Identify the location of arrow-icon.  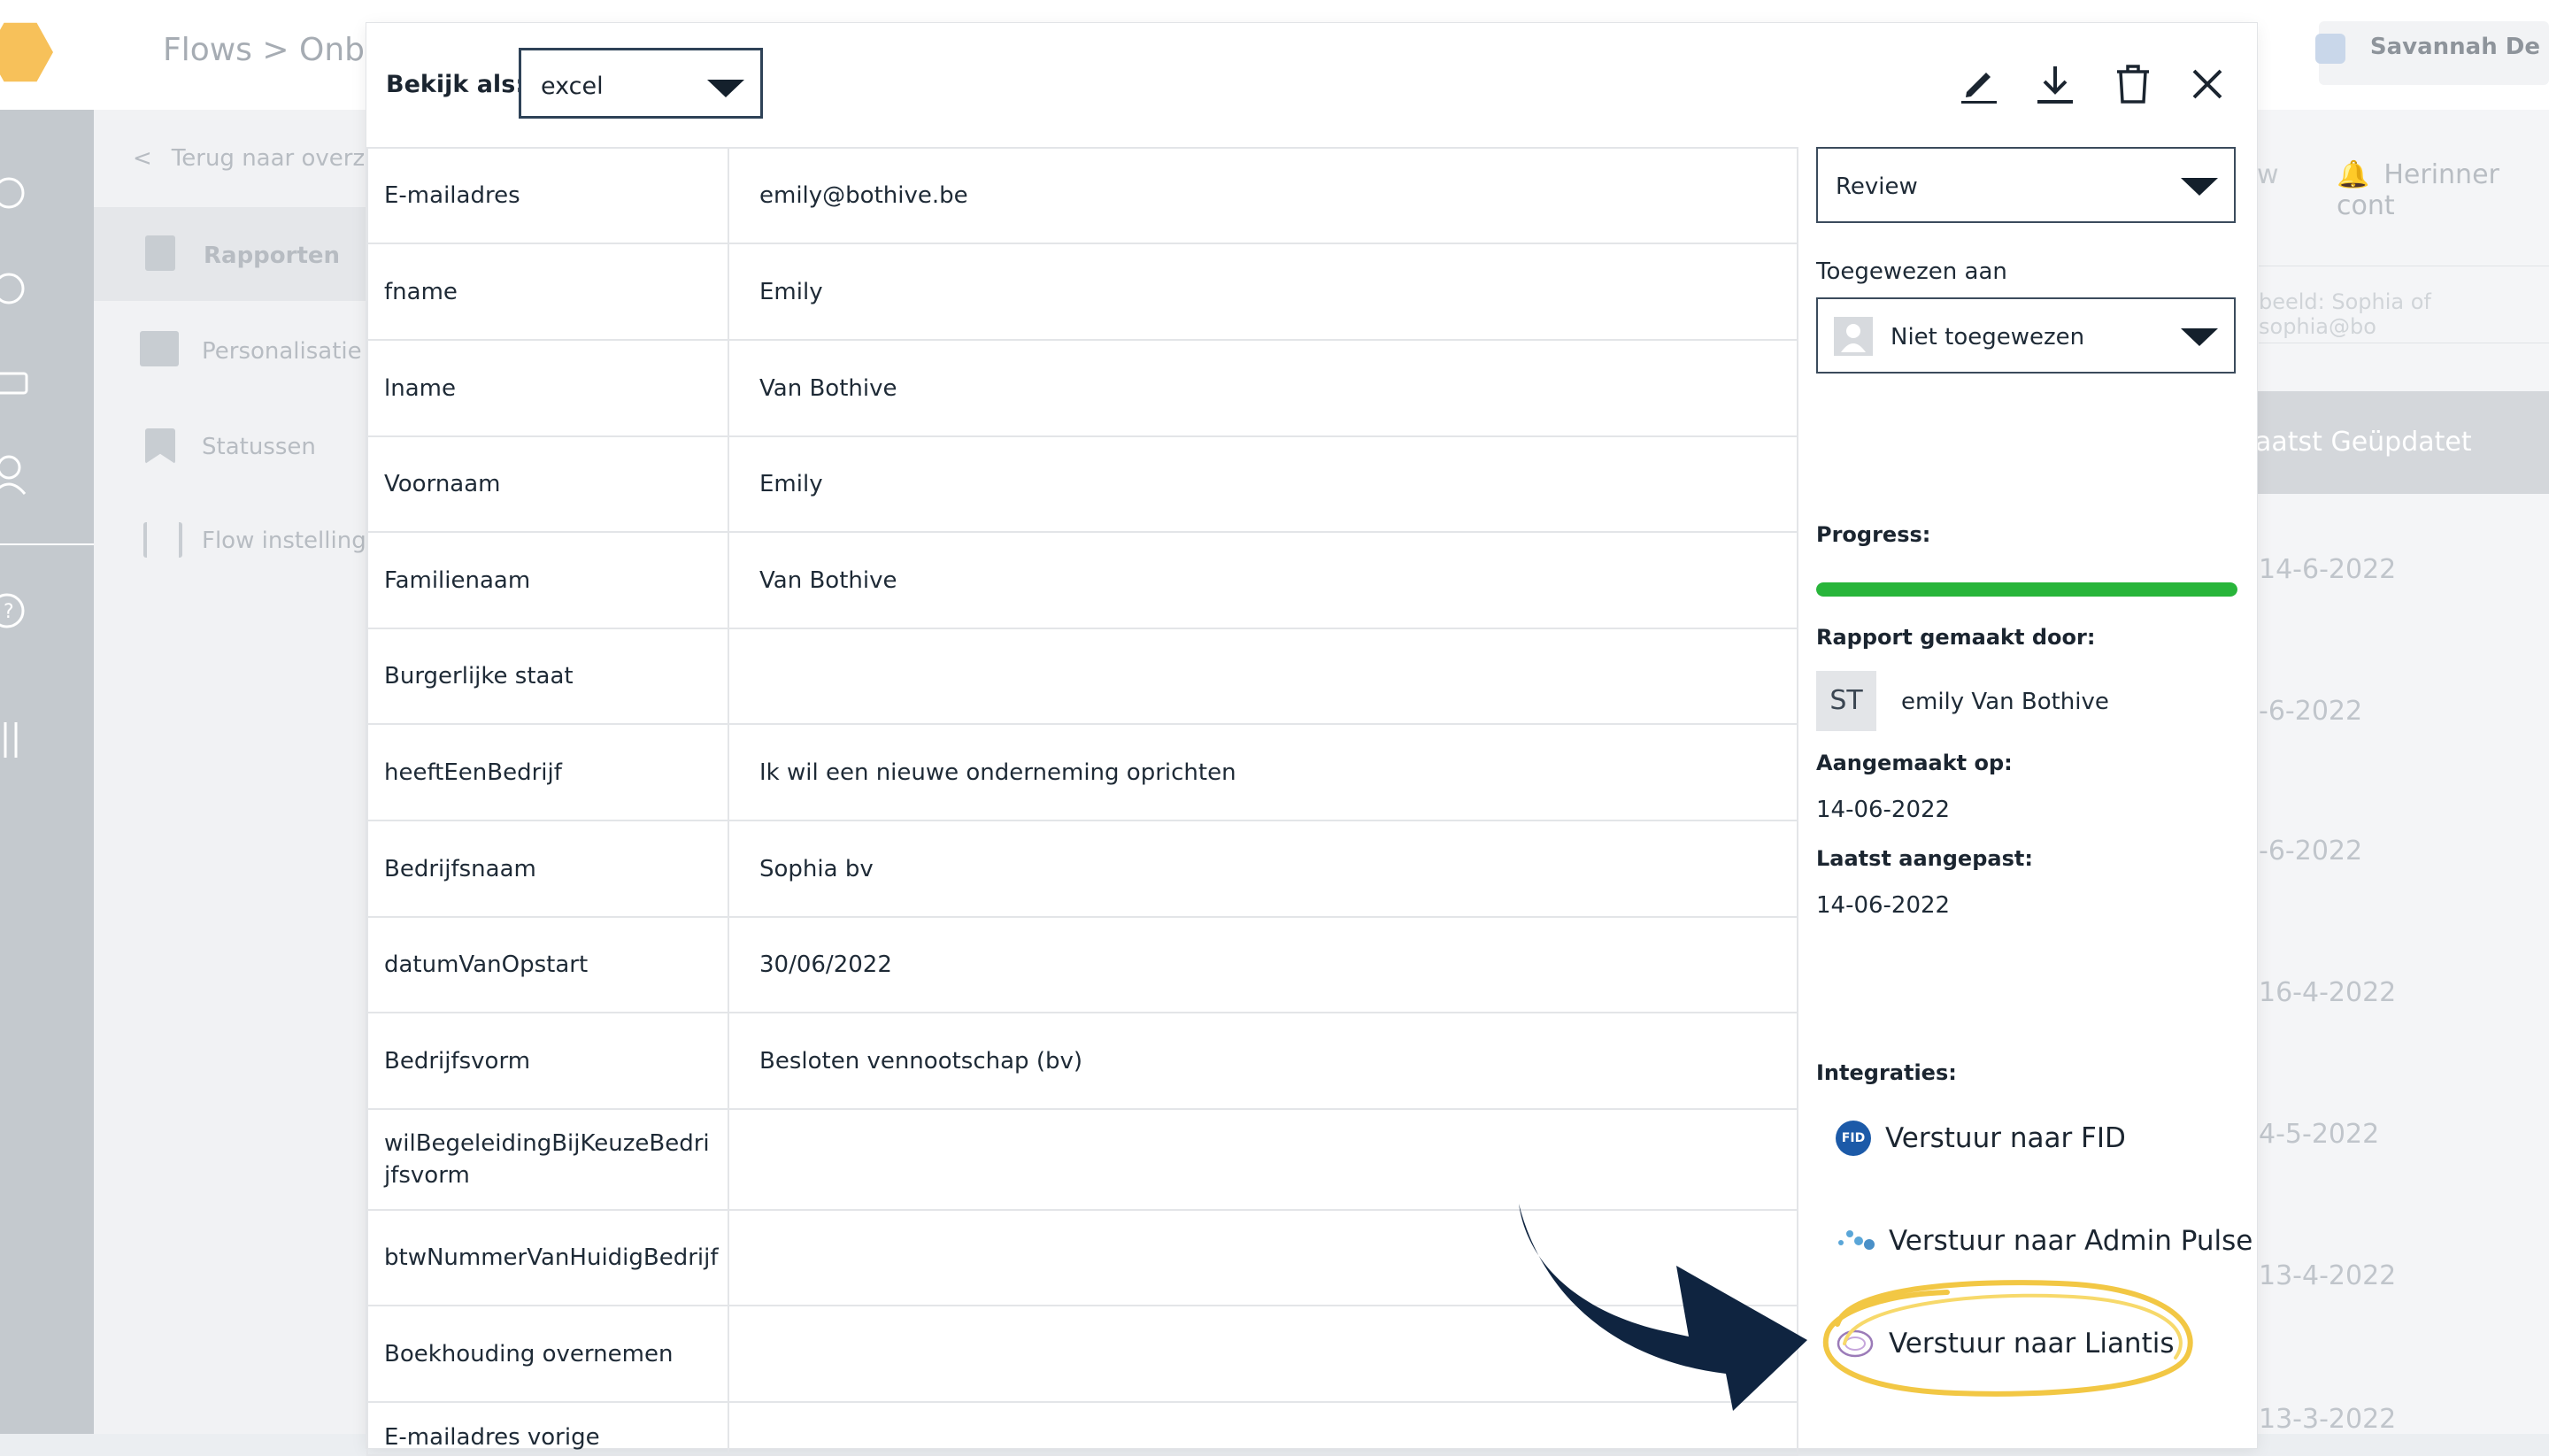
(1663, 1307).